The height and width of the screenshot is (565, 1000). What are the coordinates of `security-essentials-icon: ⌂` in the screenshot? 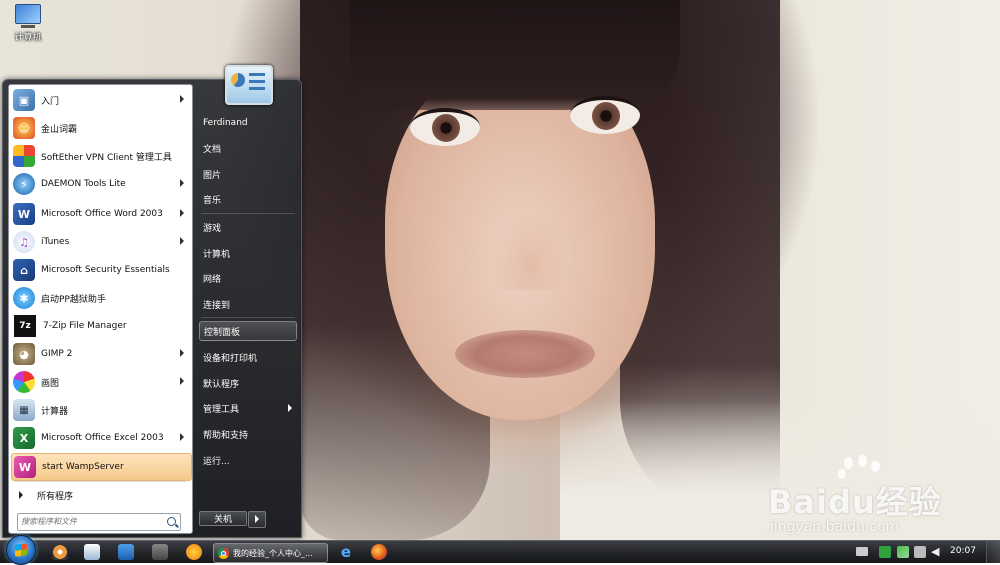 It's located at (24, 270).